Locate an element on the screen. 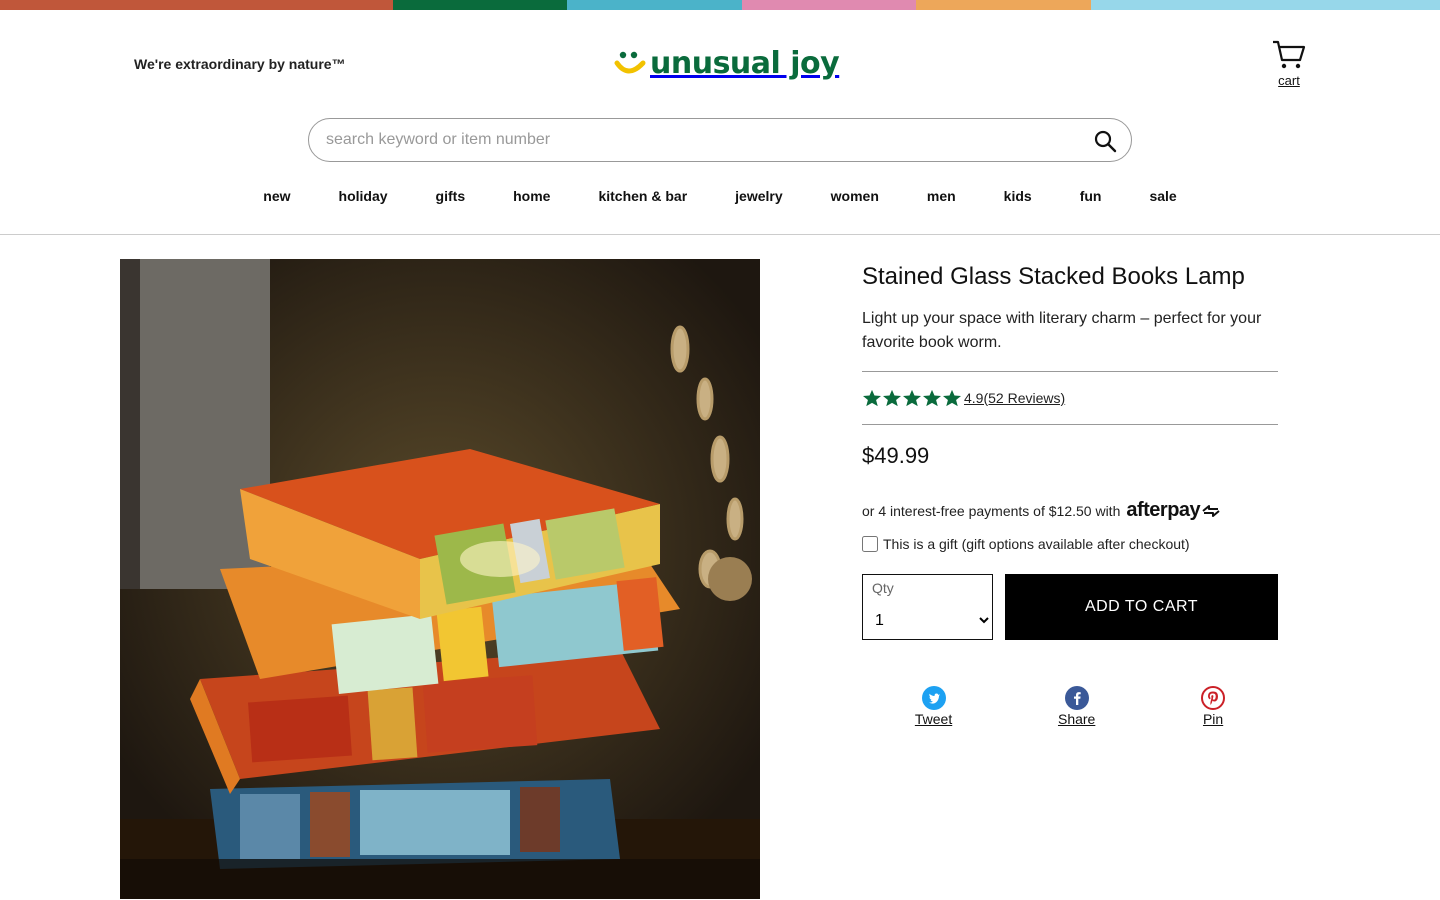 The image size is (1440, 900). reviews-link: 4.9(52 Reviews) is located at coordinates (1014, 398).